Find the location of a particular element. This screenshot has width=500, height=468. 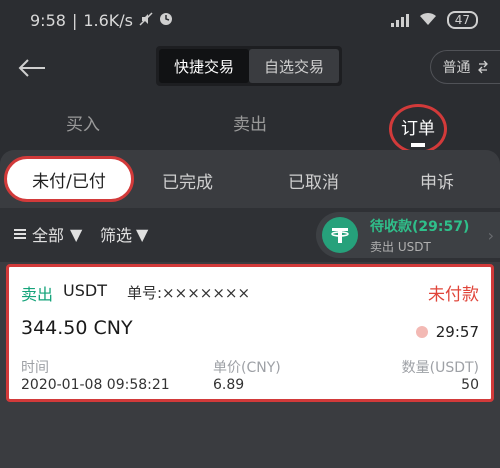

quick-trade-tab: 快捷交易 is located at coordinates (204, 66).